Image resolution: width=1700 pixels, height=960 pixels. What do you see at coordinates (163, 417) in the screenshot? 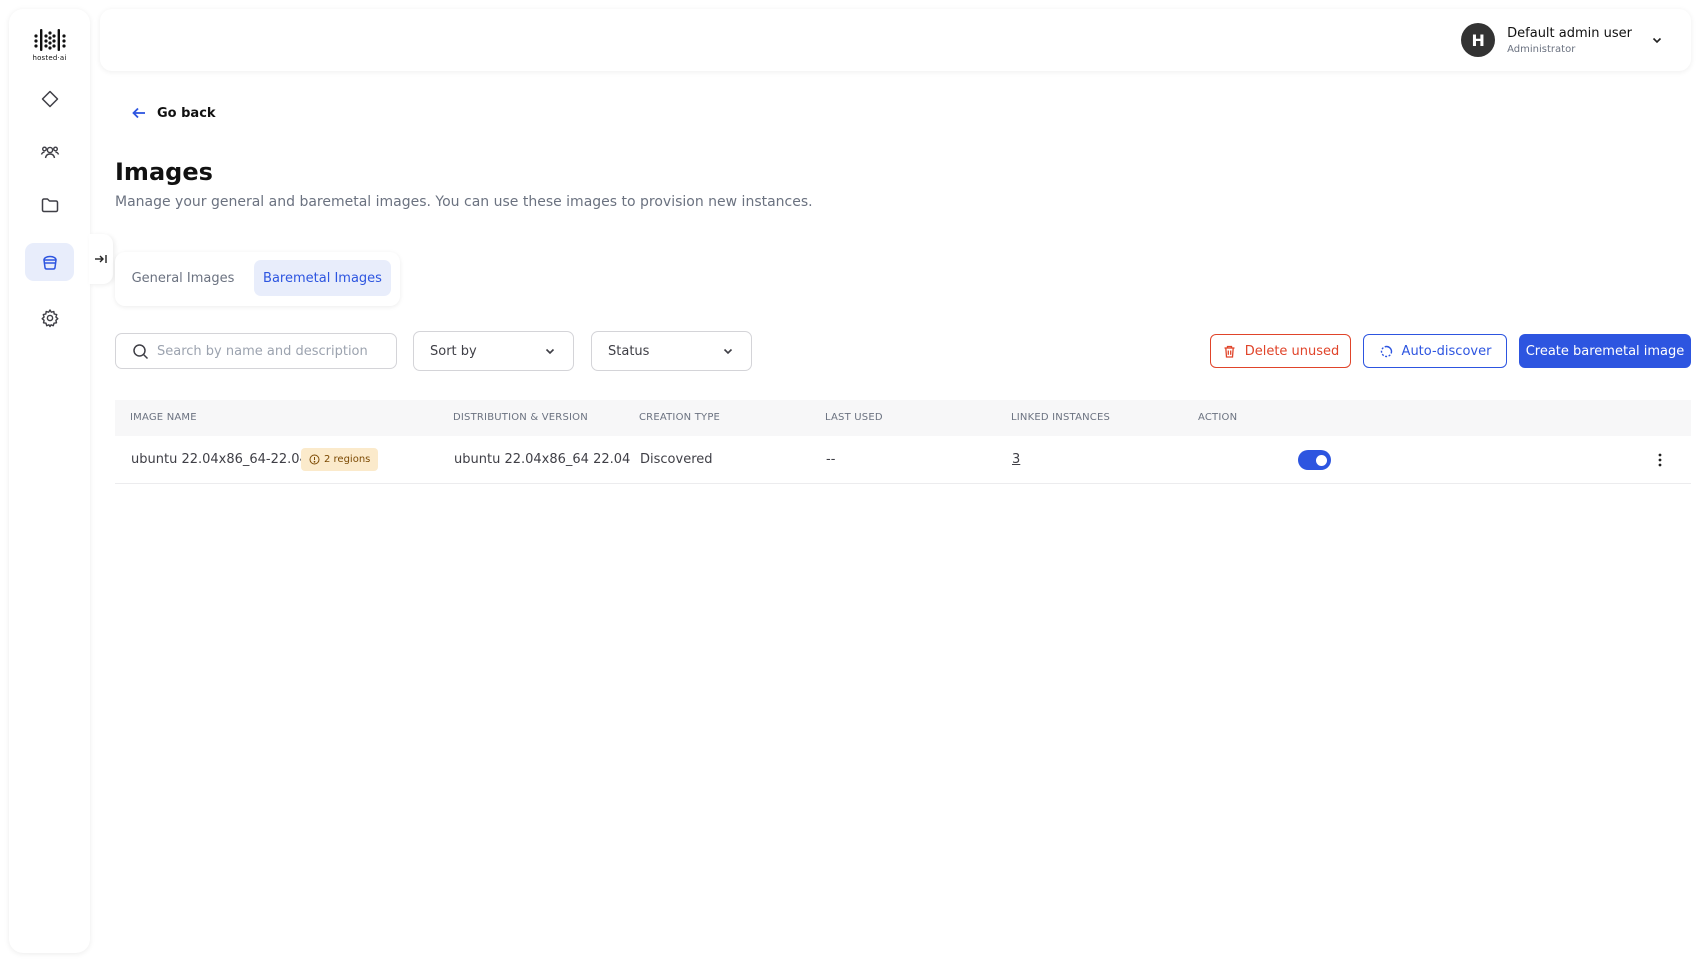
I see `column-image-name: Image name` at bounding box center [163, 417].